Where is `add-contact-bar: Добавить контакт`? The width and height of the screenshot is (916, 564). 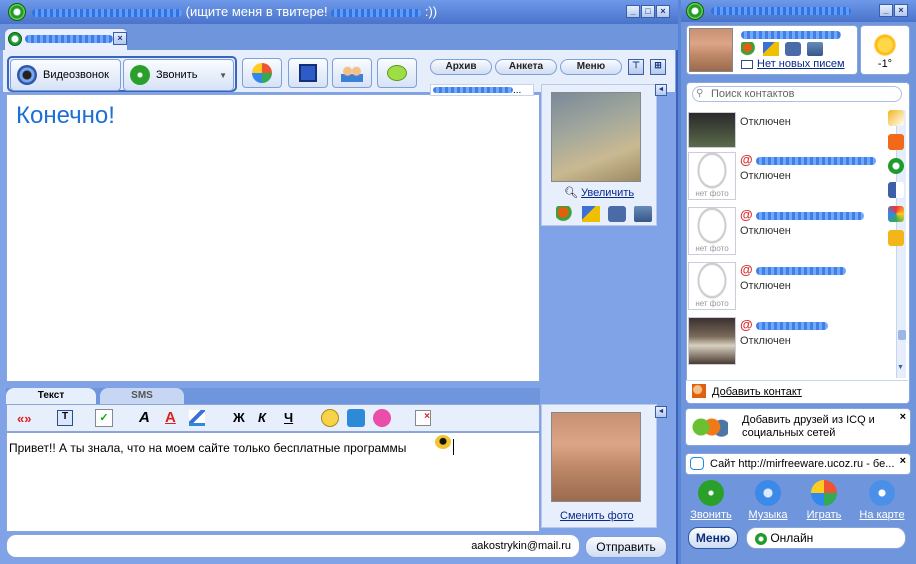 add-contact-bar: Добавить контакт is located at coordinates (797, 390).